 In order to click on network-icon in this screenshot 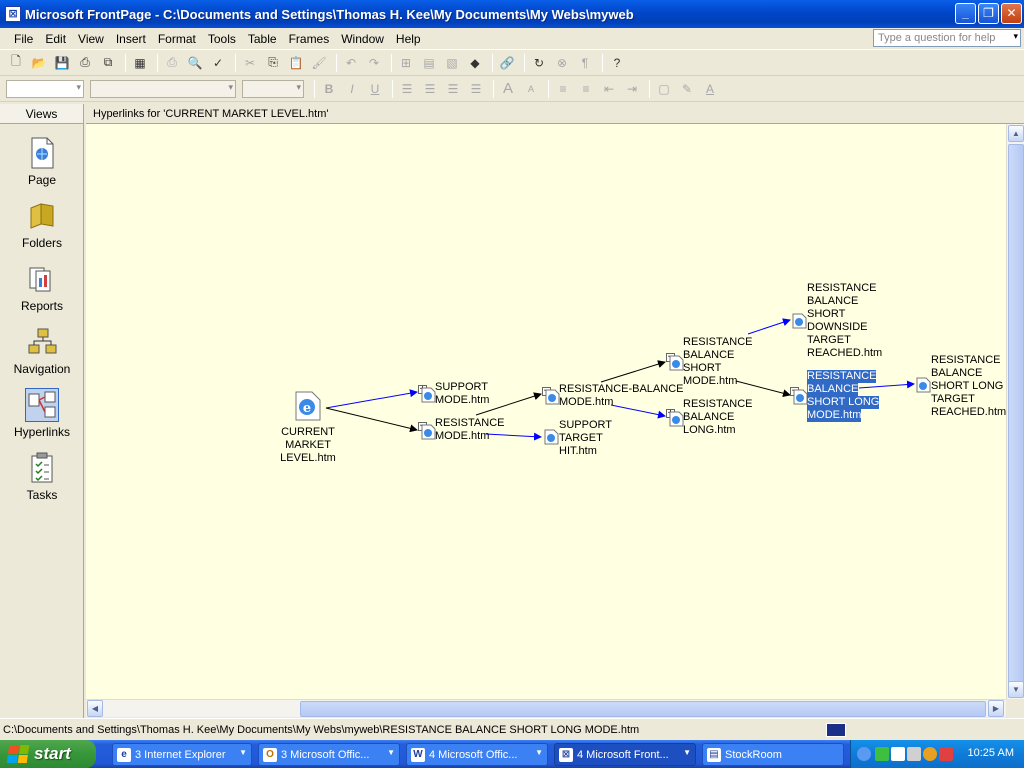, I will do `click(882, 754)`.